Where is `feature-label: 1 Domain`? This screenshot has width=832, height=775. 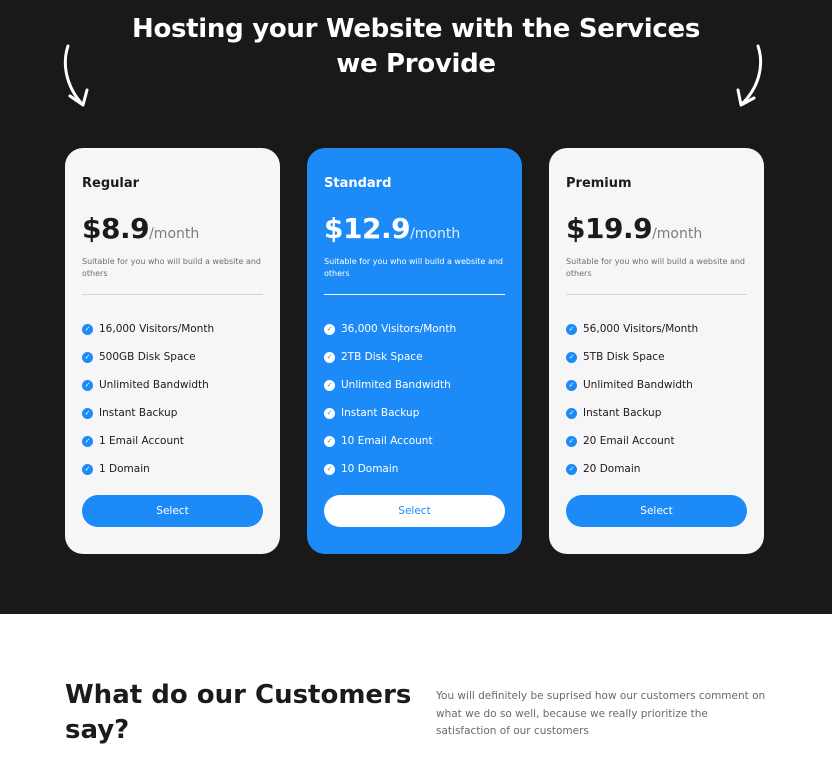 feature-label: 1 Domain is located at coordinates (124, 469).